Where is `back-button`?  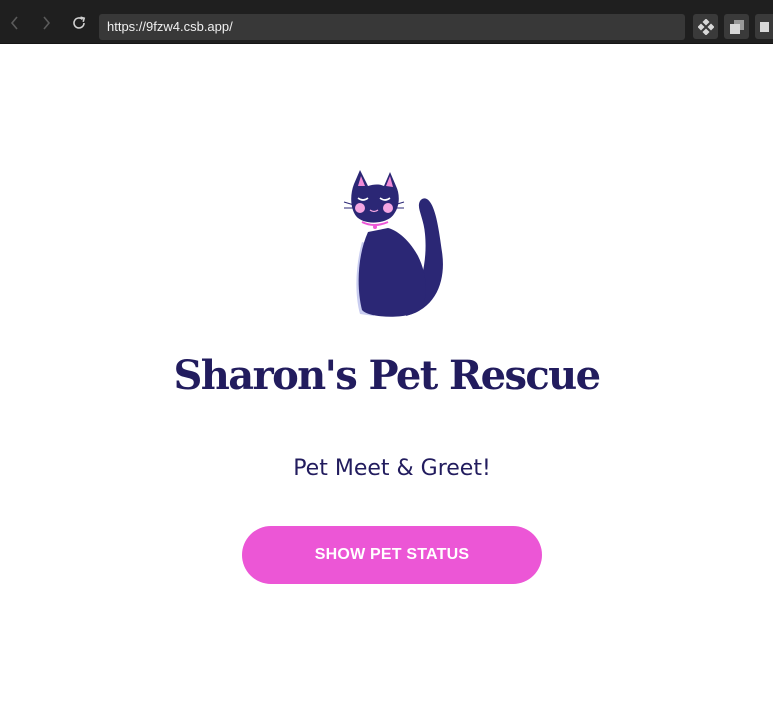
back-button is located at coordinates (15, 23).